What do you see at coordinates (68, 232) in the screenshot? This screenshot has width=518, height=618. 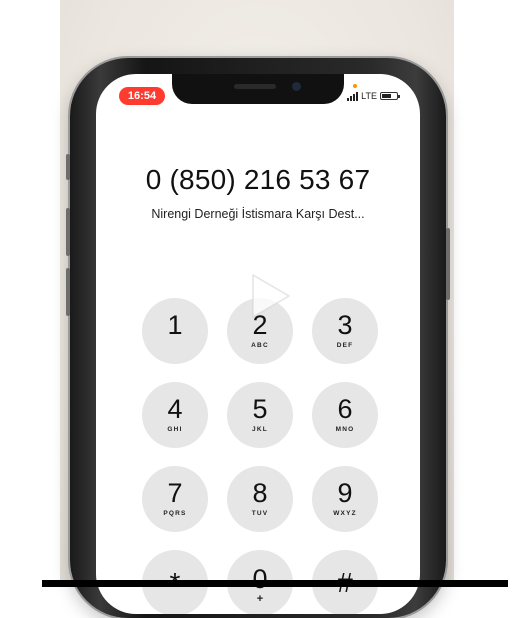 I see `volume-up-button` at bounding box center [68, 232].